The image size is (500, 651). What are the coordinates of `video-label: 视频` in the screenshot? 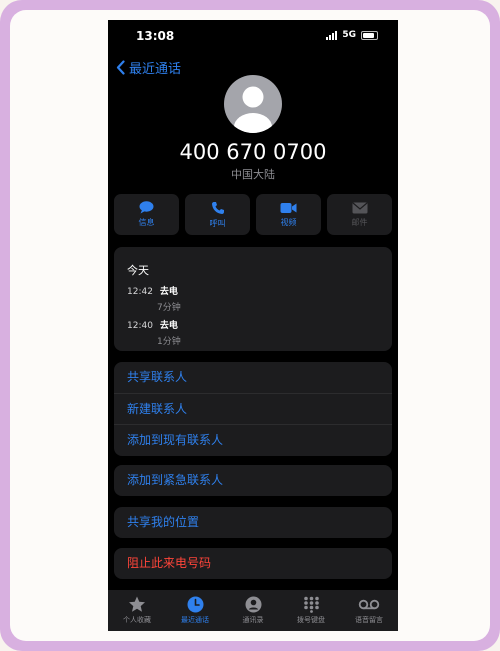 It's located at (288, 222).